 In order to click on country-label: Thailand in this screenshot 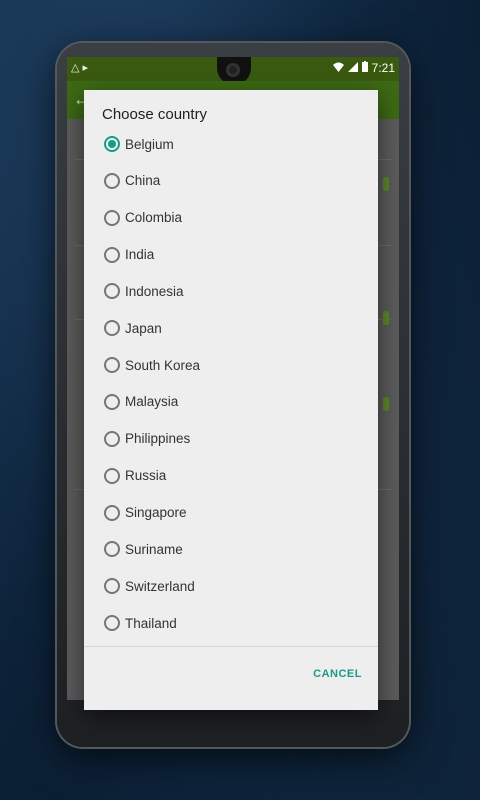, I will do `click(151, 623)`.